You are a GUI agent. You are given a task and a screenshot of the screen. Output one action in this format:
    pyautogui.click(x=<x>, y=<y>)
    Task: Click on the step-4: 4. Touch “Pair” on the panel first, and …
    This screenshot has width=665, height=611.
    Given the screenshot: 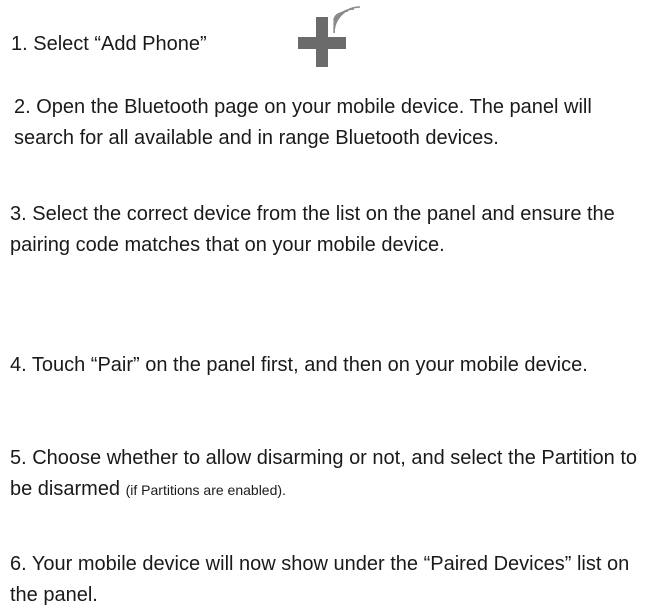 What is the action you would take?
    pyautogui.click(x=299, y=365)
    